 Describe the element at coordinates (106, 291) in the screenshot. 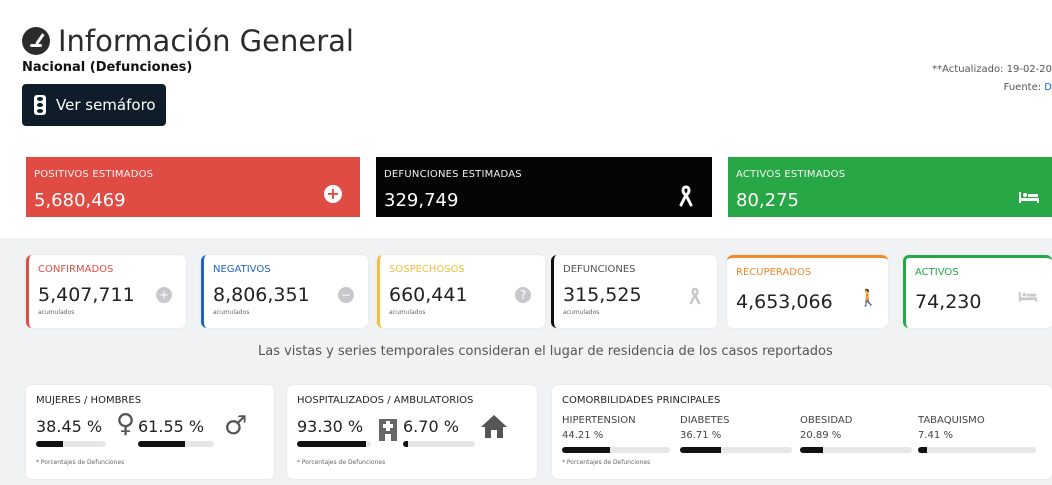

I see `confirmados-card: CONFIRMADOS 5,407,711 acumulados +` at that location.